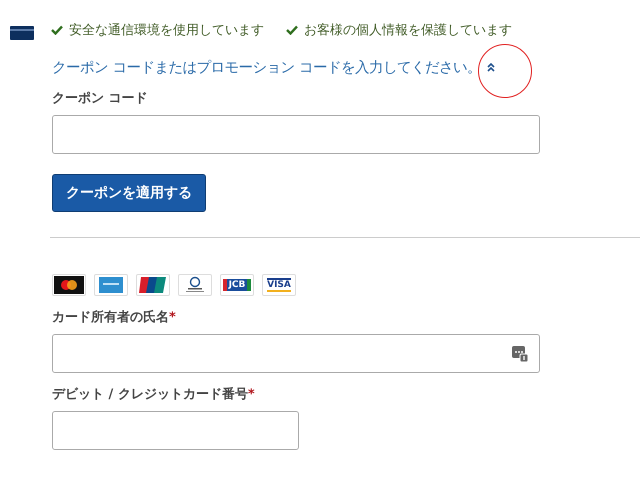  I want to click on assurance-text: 安全な通信環境を使用しています, so click(166, 30).